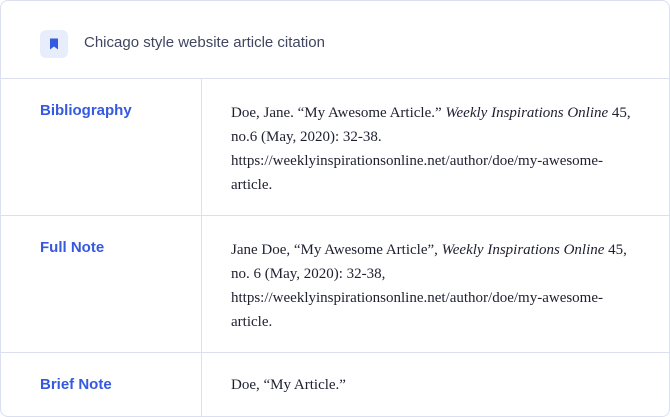  Describe the element at coordinates (338, 113) in the screenshot. I see `citation-text-start: Doe, Jane. “My Awesome Article.”` at that location.